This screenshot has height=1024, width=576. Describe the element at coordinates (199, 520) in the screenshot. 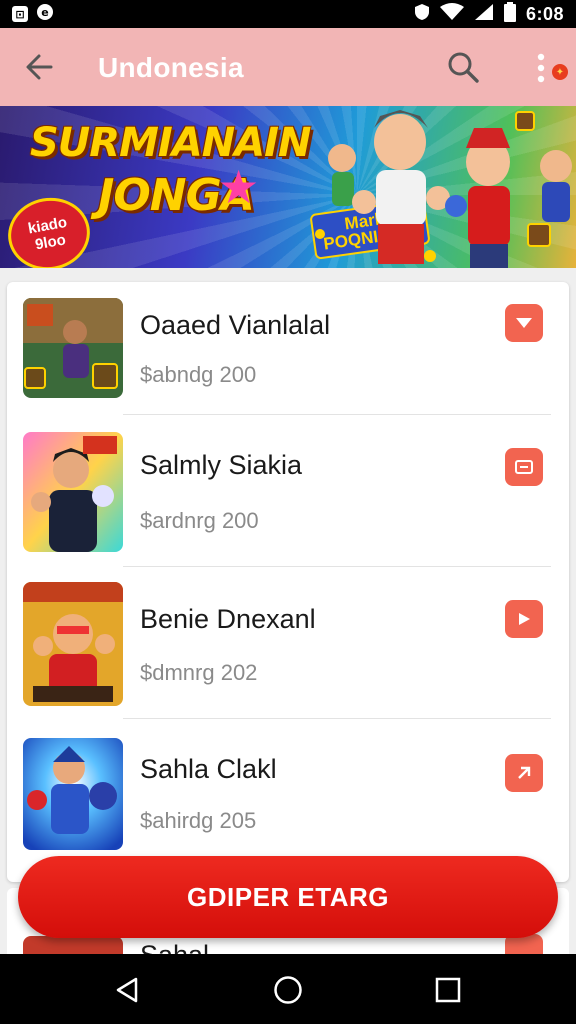

I see `game-price: $ardnrg 200` at that location.